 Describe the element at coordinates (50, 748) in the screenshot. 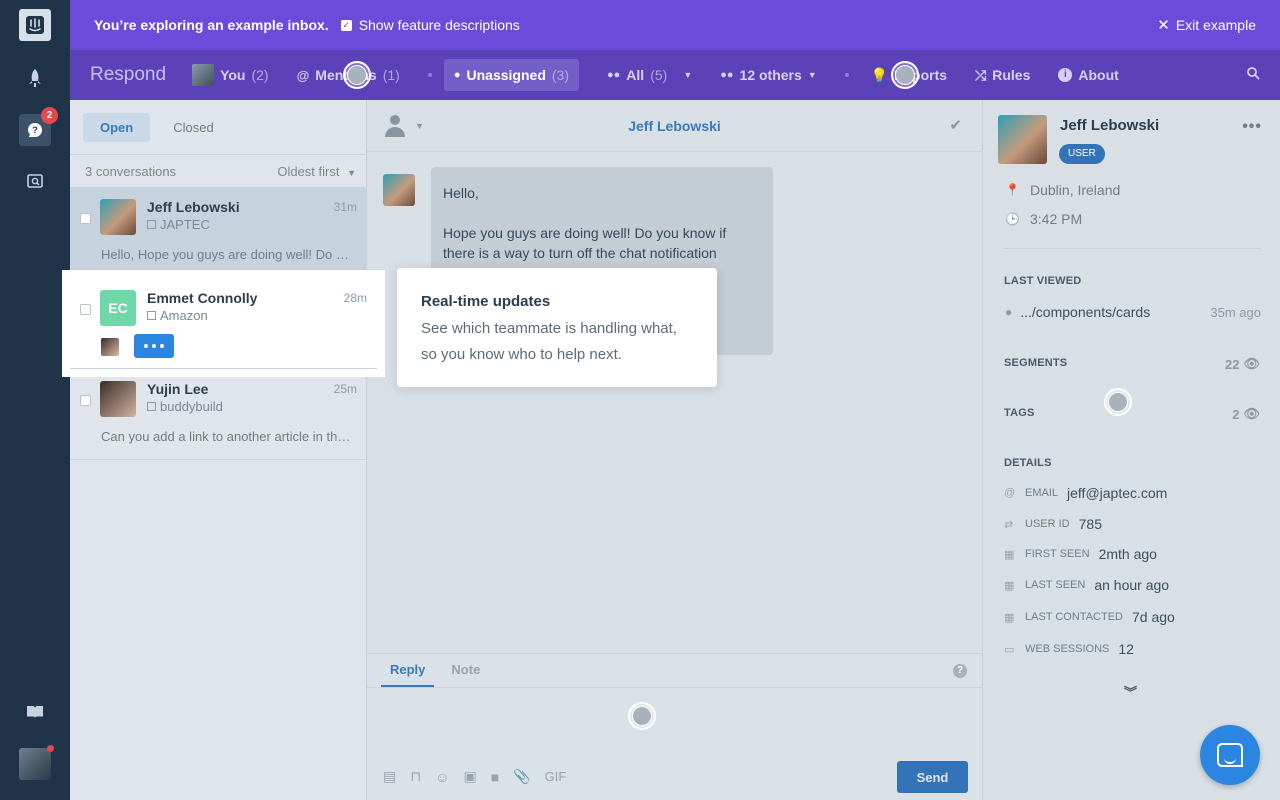

I see `notification-dot` at that location.